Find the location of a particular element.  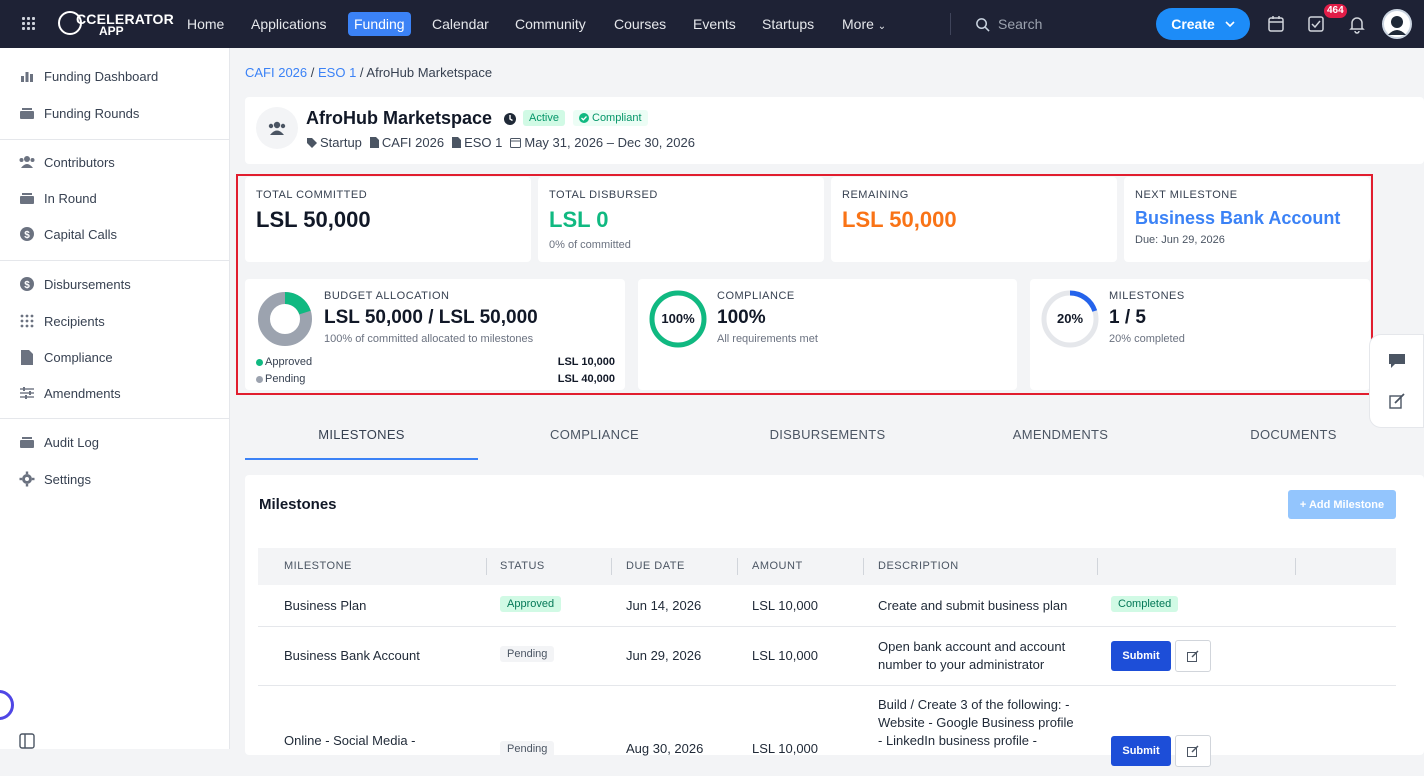

next-milestone-link: Business Bank Account is located at coordinates (1237, 218).